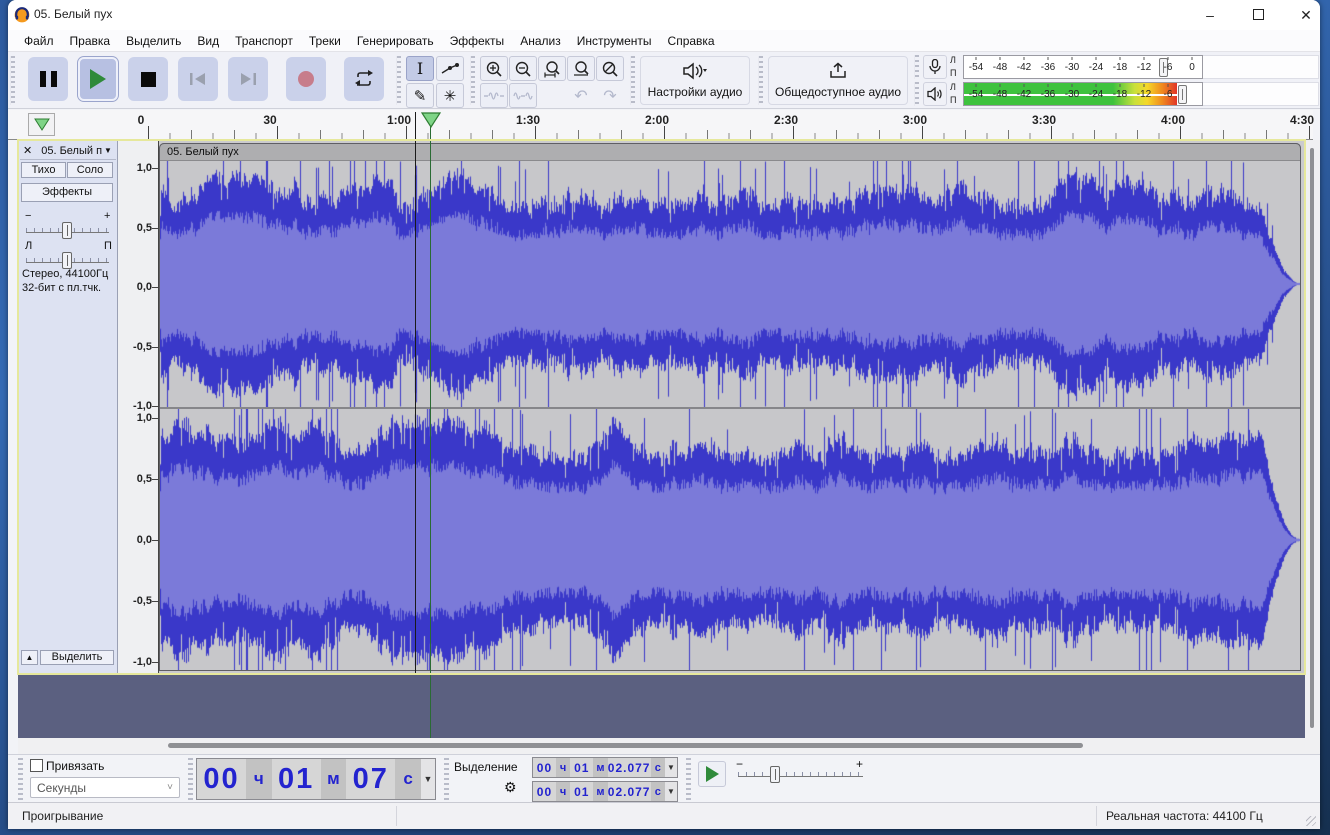  What do you see at coordinates (105, 787) in the screenshot?
I see `format-combobox: Секунды ˅` at bounding box center [105, 787].